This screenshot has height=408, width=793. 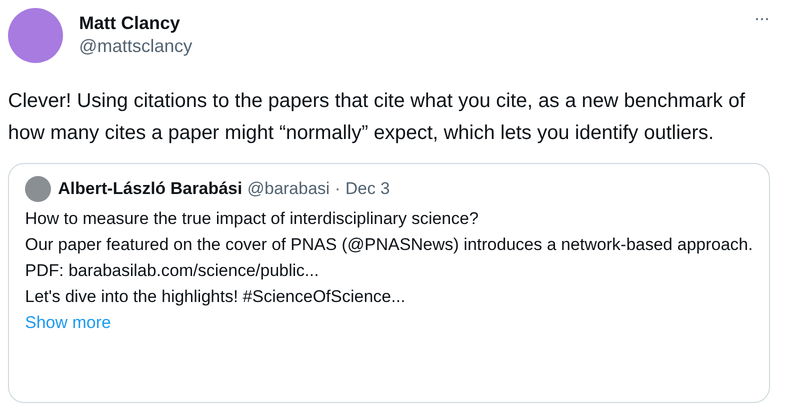 I want to click on quoted-avatar, so click(x=38, y=189).